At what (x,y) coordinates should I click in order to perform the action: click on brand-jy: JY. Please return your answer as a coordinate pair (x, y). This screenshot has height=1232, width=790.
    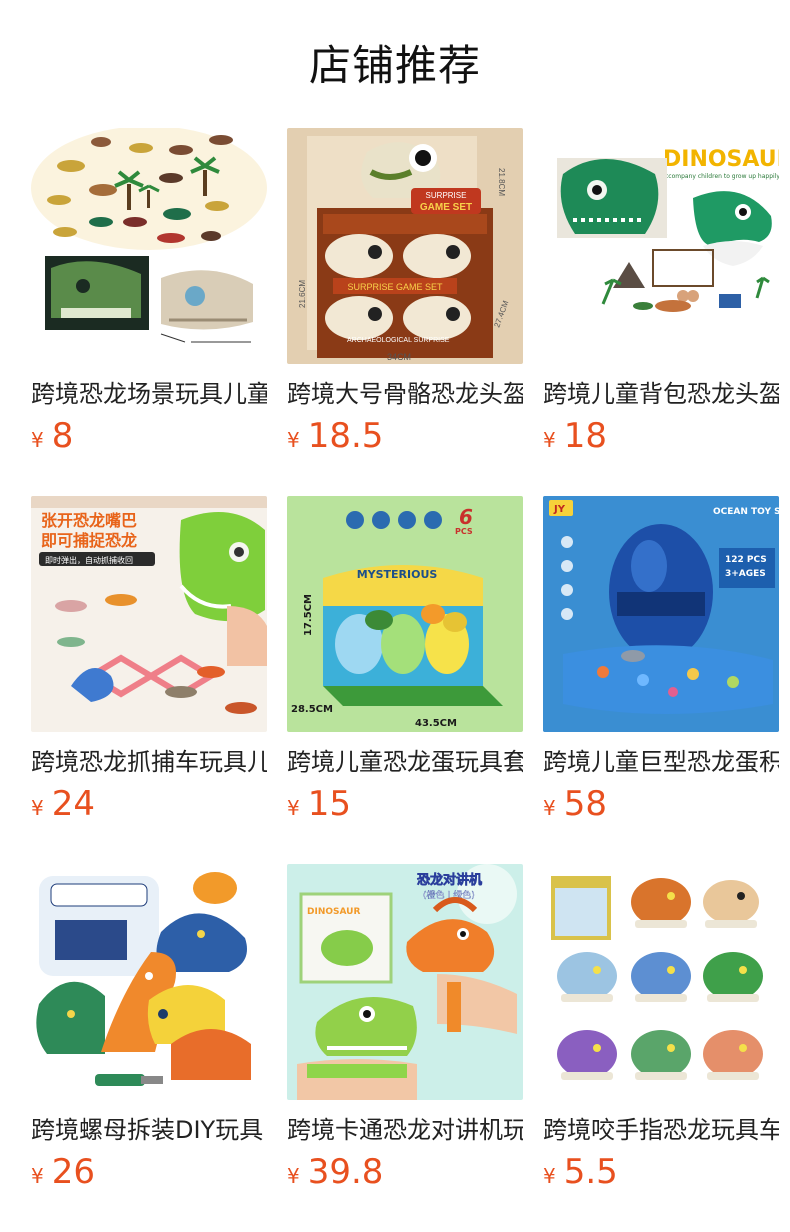
    Looking at the image, I should click on (559, 509).